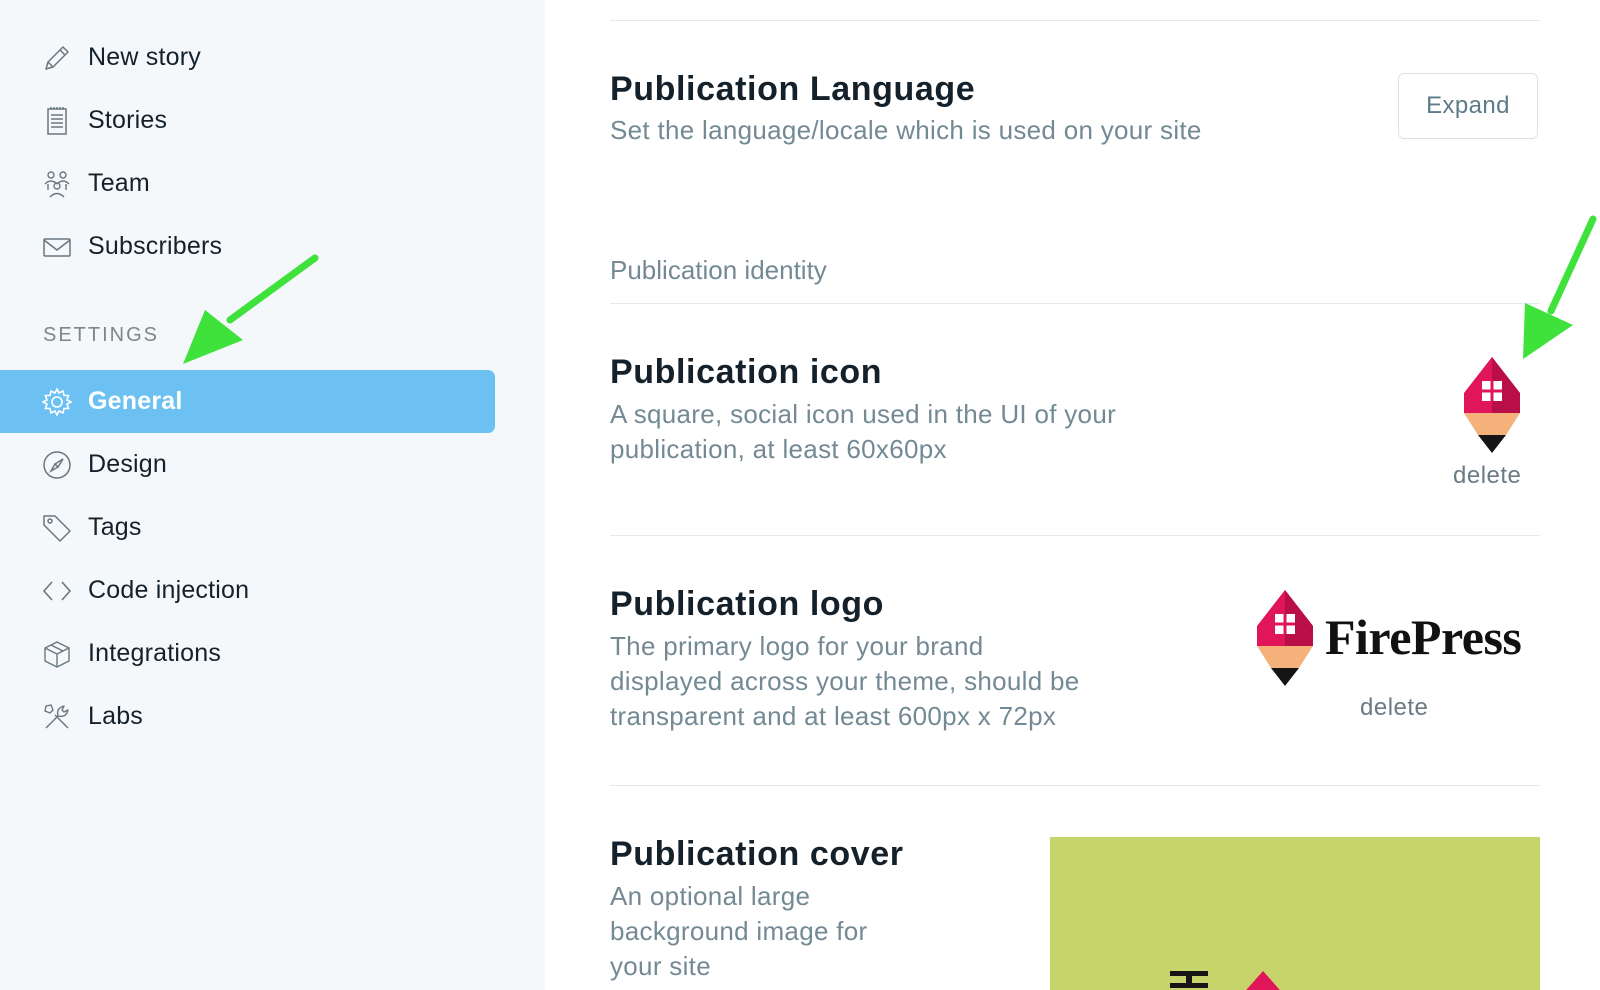 This screenshot has width=1600, height=990. I want to click on publication-icon-image, so click(1492, 405).